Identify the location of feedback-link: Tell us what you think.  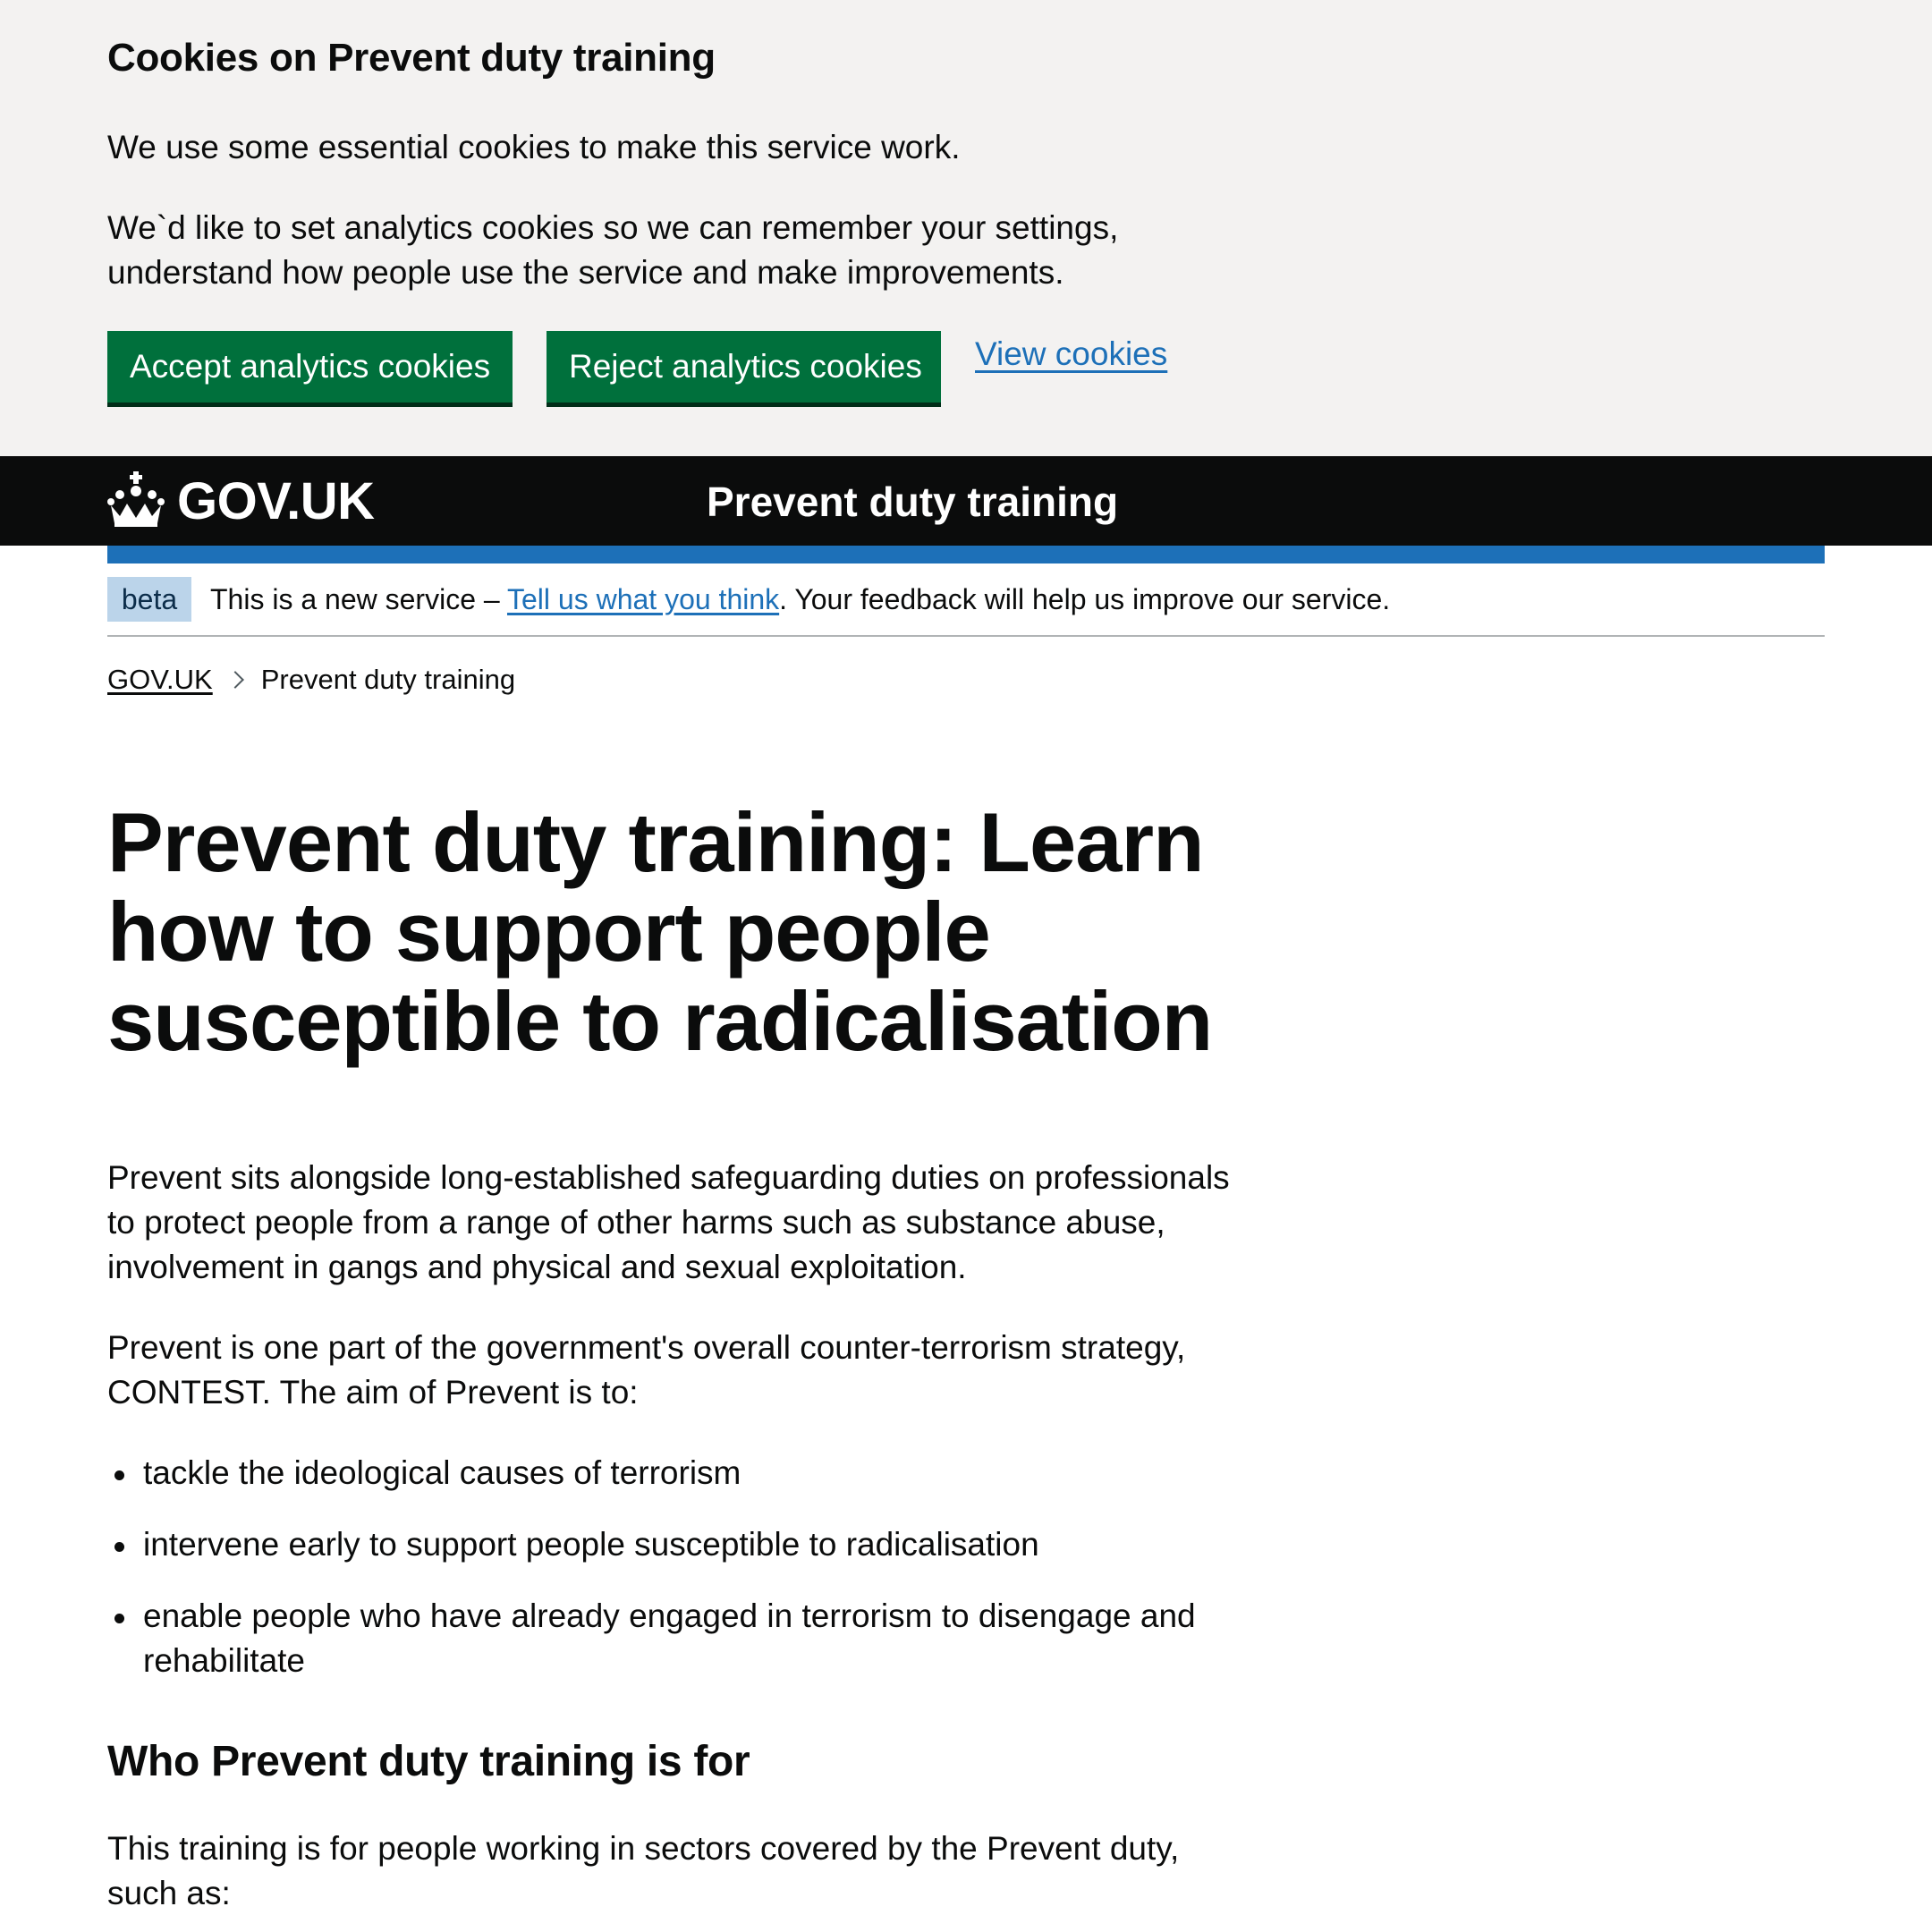
(643, 599).